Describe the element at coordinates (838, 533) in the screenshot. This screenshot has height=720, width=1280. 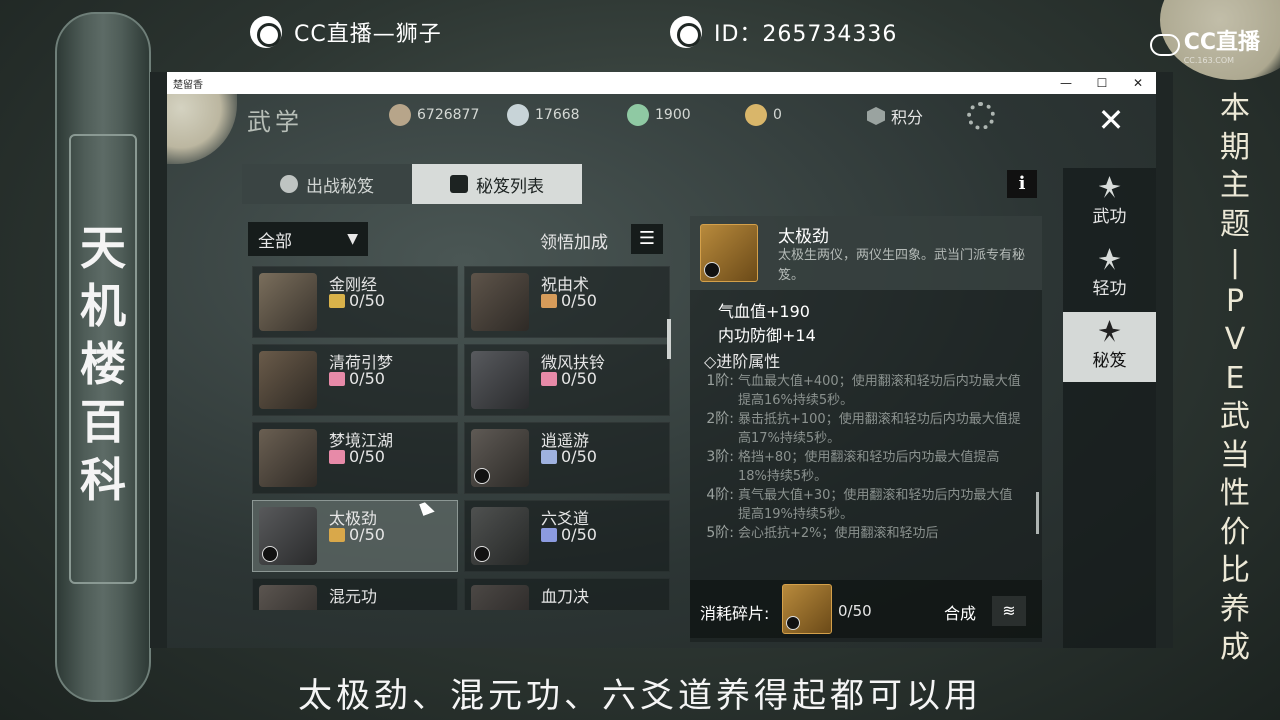
I see `tier-text: 会心抵抗+2%；使用翻滚和轻功后` at that location.